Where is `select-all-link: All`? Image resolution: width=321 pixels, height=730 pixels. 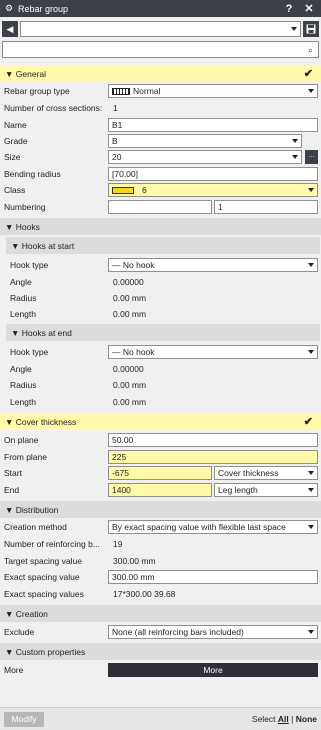
select-all-link: All is located at coordinates (283, 719).